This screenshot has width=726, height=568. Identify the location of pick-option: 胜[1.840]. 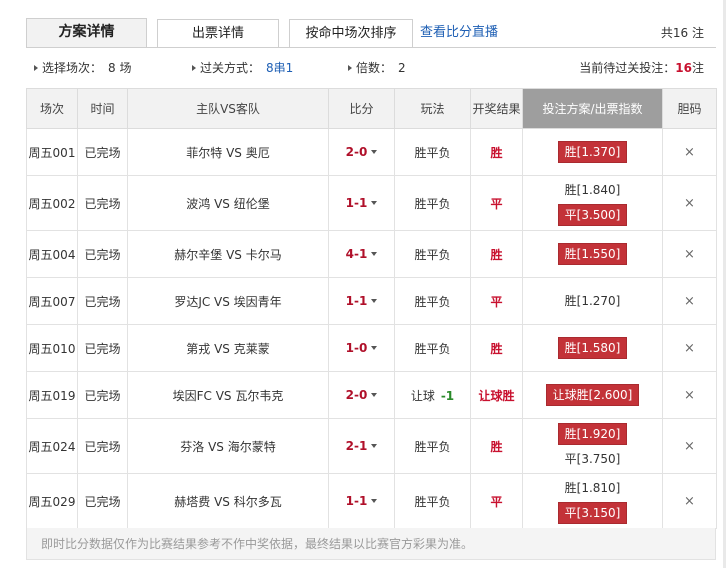
(592, 190).